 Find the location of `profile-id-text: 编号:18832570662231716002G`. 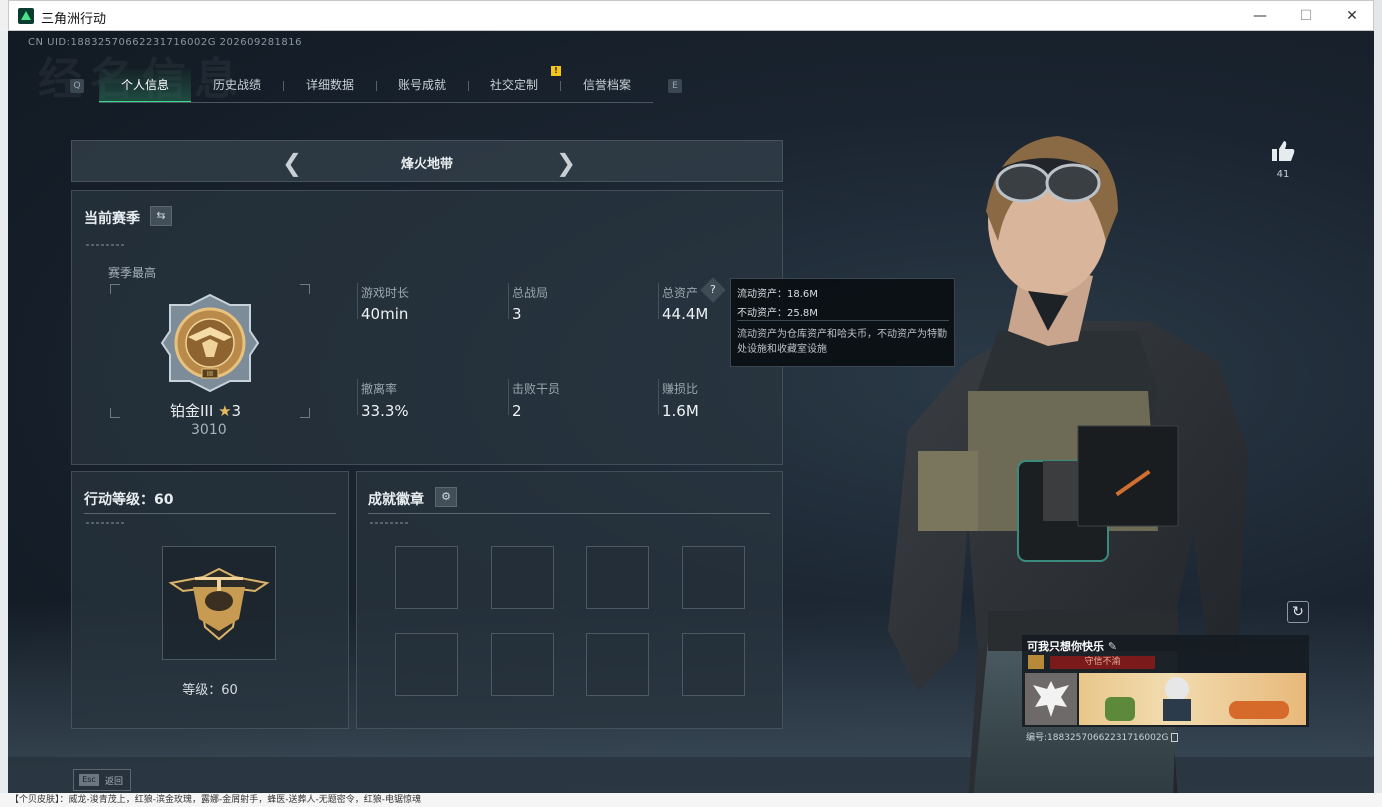

profile-id-text: 编号:18832570662231716002G is located at coordinates (1097, 738).